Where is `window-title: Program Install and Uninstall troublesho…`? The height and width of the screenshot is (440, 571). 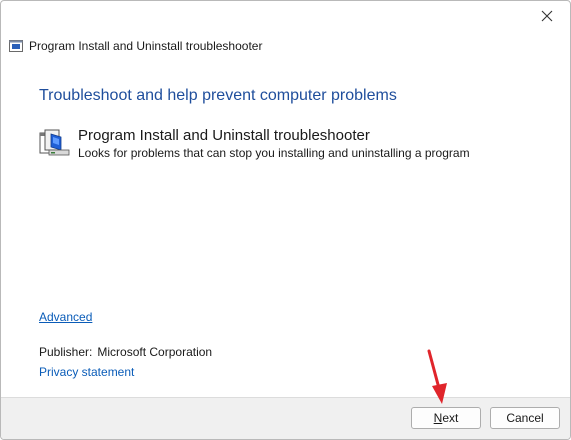
window-title: Program Install and Uninstall troublesho… is located at coordinates (146, 46).